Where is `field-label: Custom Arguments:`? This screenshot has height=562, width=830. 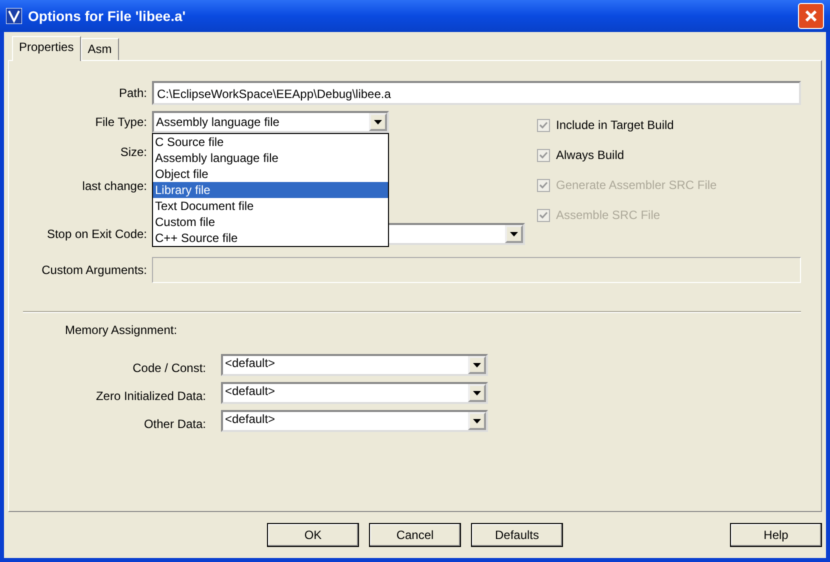
field-label: Custom Arguments: is located at coordinates (93, 270).